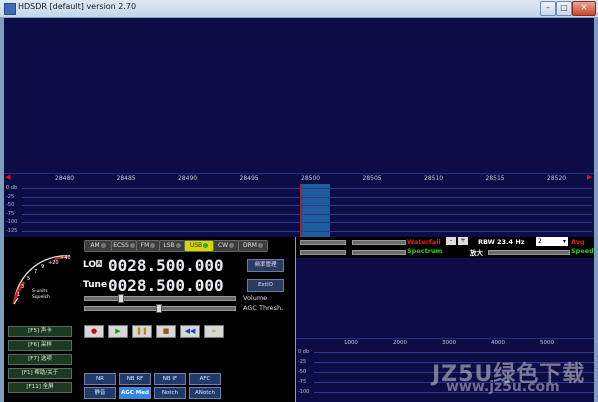 Image resolution: width=598 pixels, height=402 pixels. Describe the element at coordinates (12, 230) in the screenshot. I see `db-tick: -125` at that location.